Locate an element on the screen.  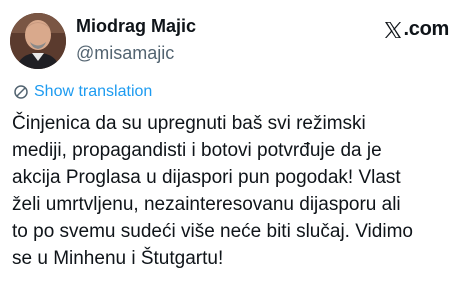
brand-domain-text: .com is located at coordinates (426, 29).